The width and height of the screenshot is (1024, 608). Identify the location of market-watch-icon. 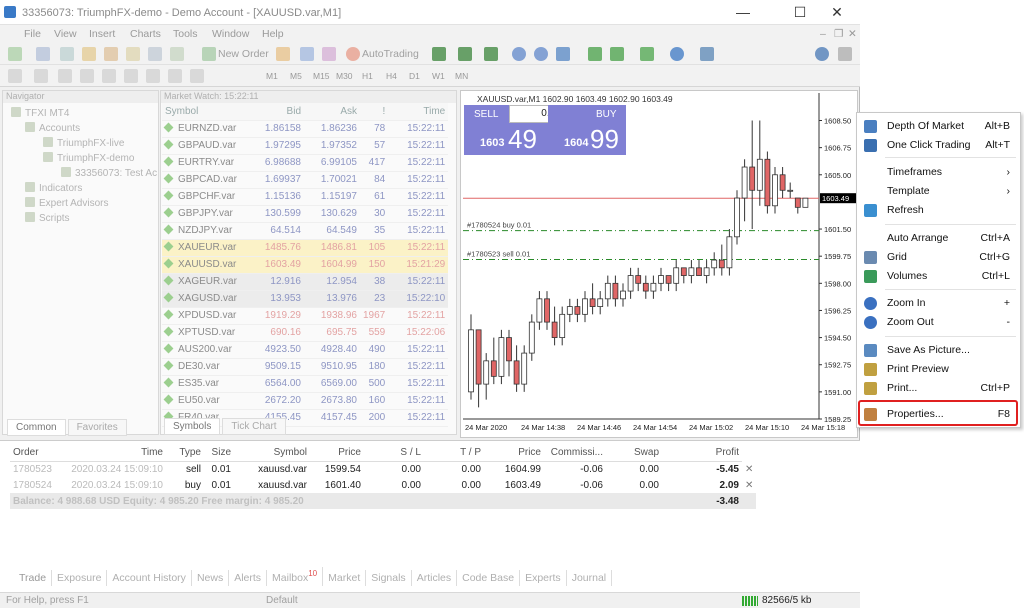
(89, 54).